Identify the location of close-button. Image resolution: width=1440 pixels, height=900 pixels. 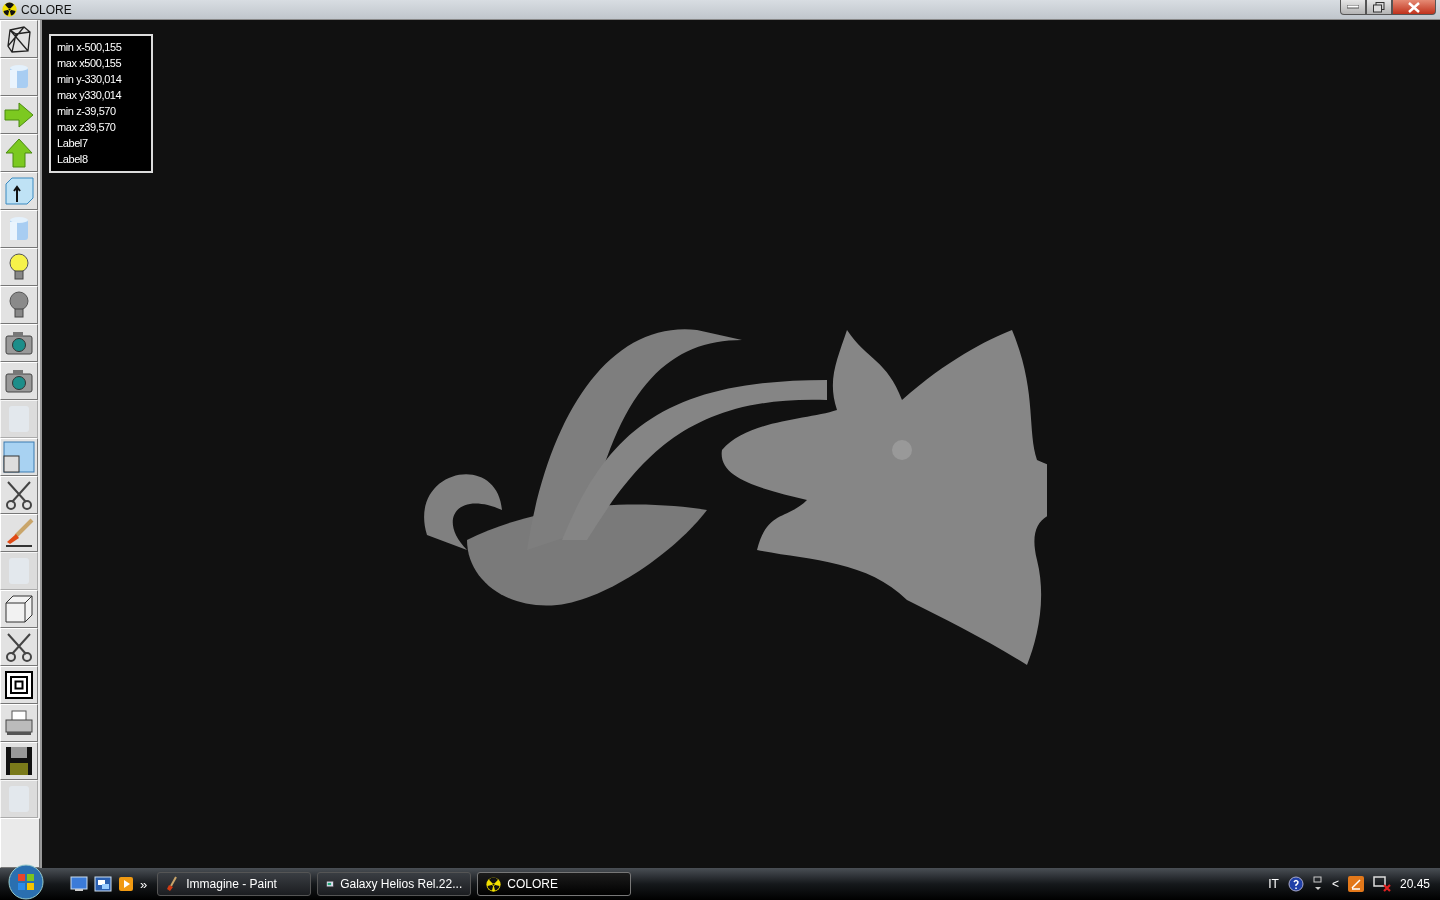
(1414, 7).